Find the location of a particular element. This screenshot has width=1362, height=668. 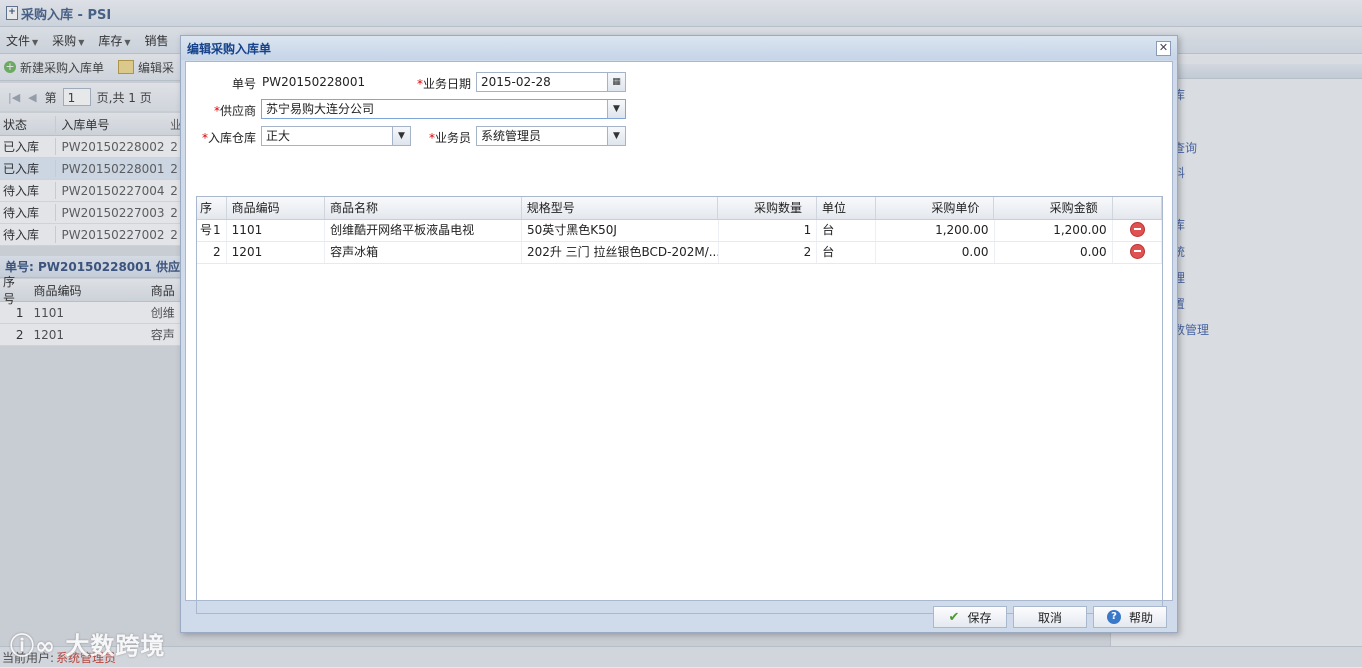

date-label: *业务日期 is located at coordinates (443, 84).